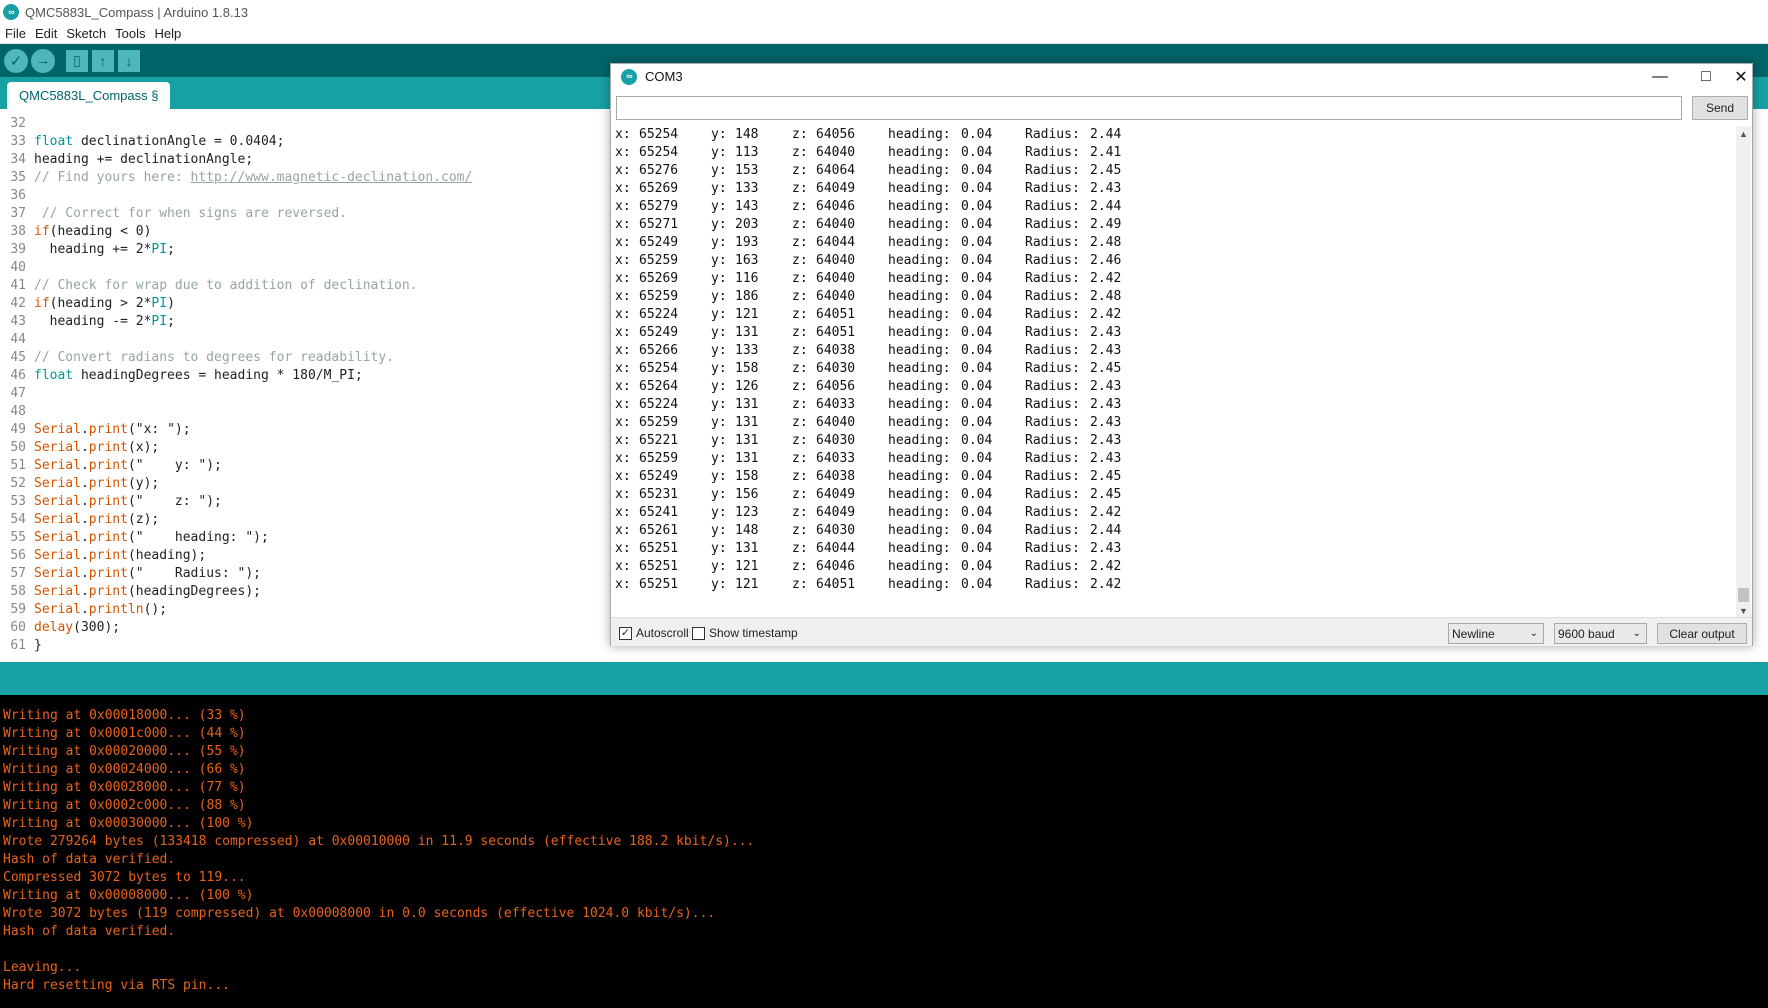 This screenshot has width=1768, height=1008. Describe the element at coordinates (86, 33) in the screenshot. I see `menu-sketch: Sketch` at that location.